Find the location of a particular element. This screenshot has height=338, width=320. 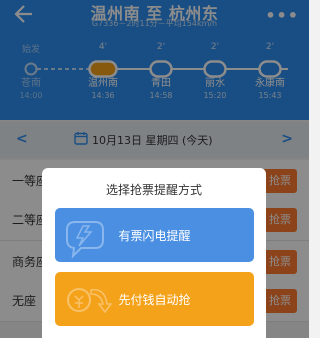

option-label: 有票闪电提醒 is located at coordinates (154, 236).